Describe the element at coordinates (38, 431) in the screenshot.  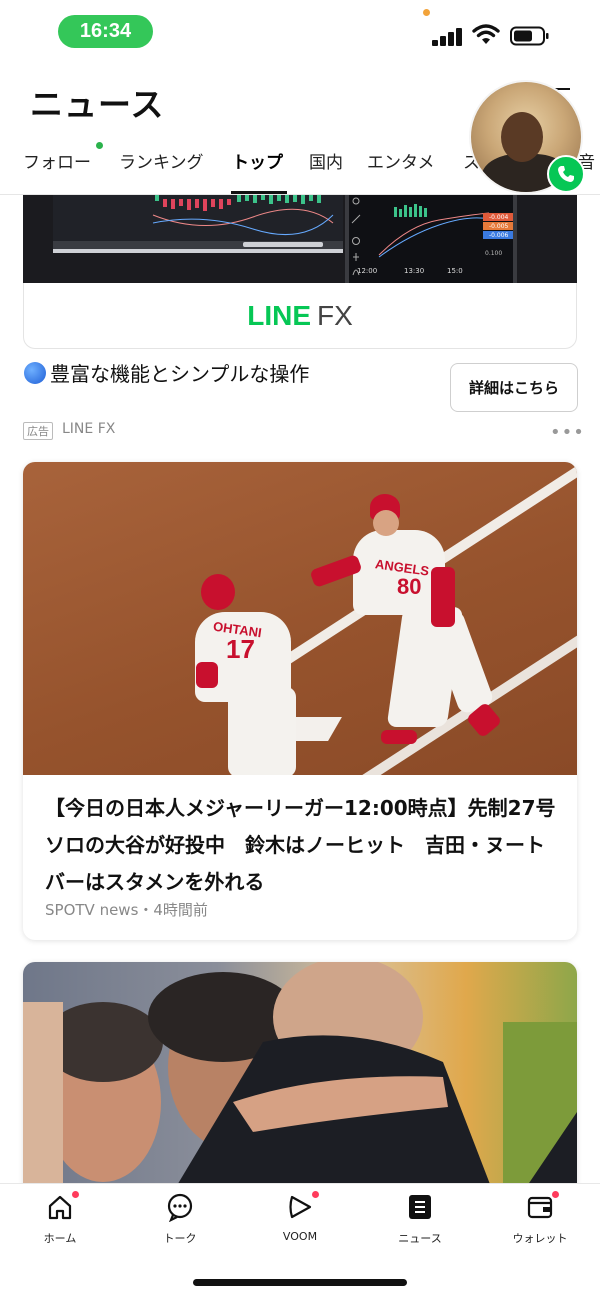
I see `ad-label-badge: 広告` at that location.